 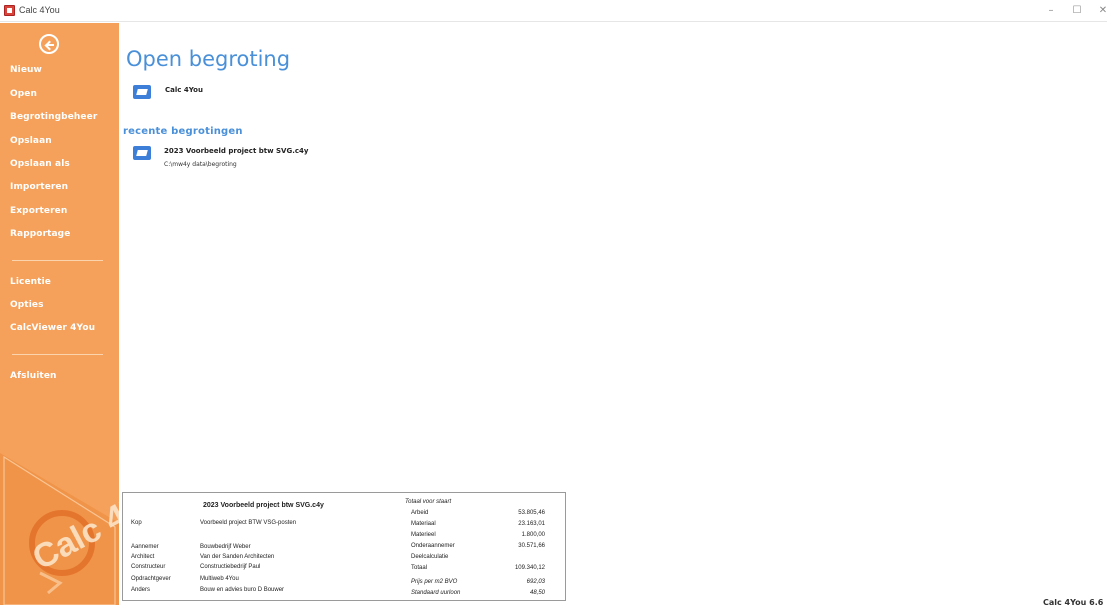 I want to click on cost-label: Arbeid, so click(x=420, y=513).